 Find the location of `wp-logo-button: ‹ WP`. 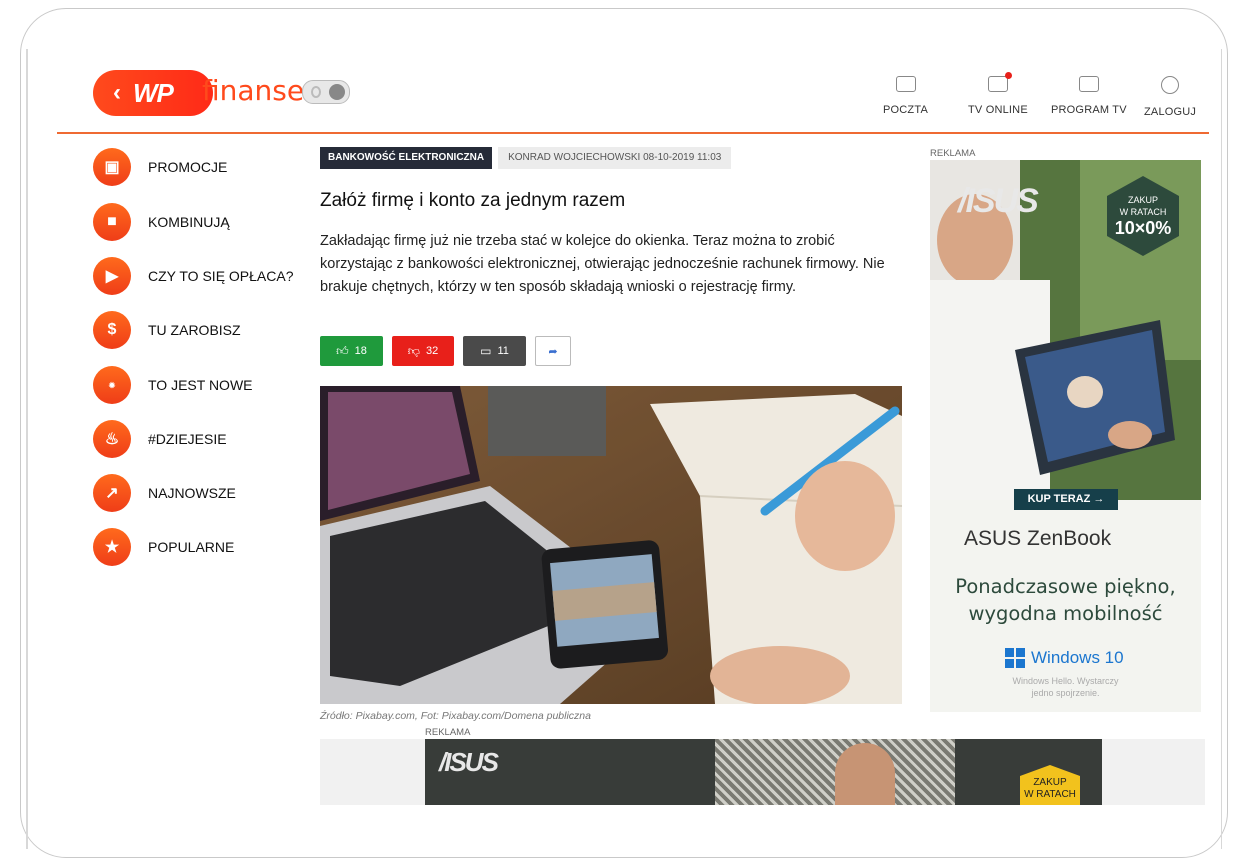

wp-logo-button: ‹ WP is located at coordinates (153, 93).